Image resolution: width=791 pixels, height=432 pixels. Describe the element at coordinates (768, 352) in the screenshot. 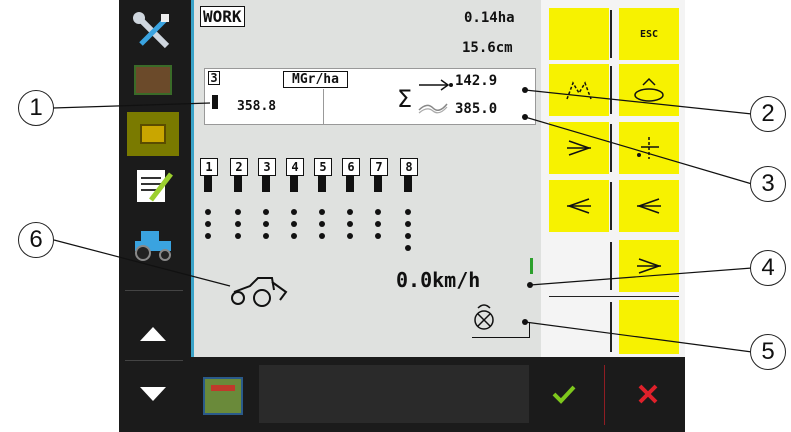

I see `callout-5: 5` at that location.